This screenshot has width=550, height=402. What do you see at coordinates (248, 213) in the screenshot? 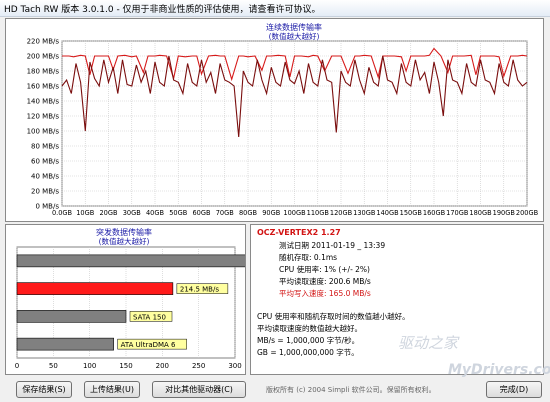
I see `seq-x-tick-label: 80GB` at bounding box center [248, 213].